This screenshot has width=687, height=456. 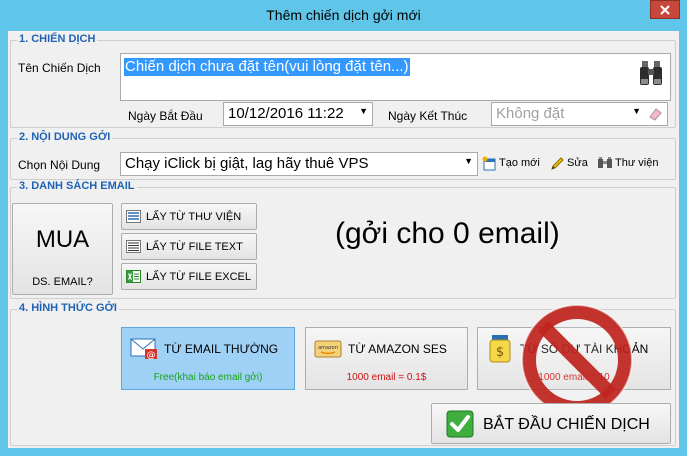 What do you see at coordinates (519, 163) in the screenshot?
I see `new-content-label: Tạo mới` at bounding box center [519, 163].